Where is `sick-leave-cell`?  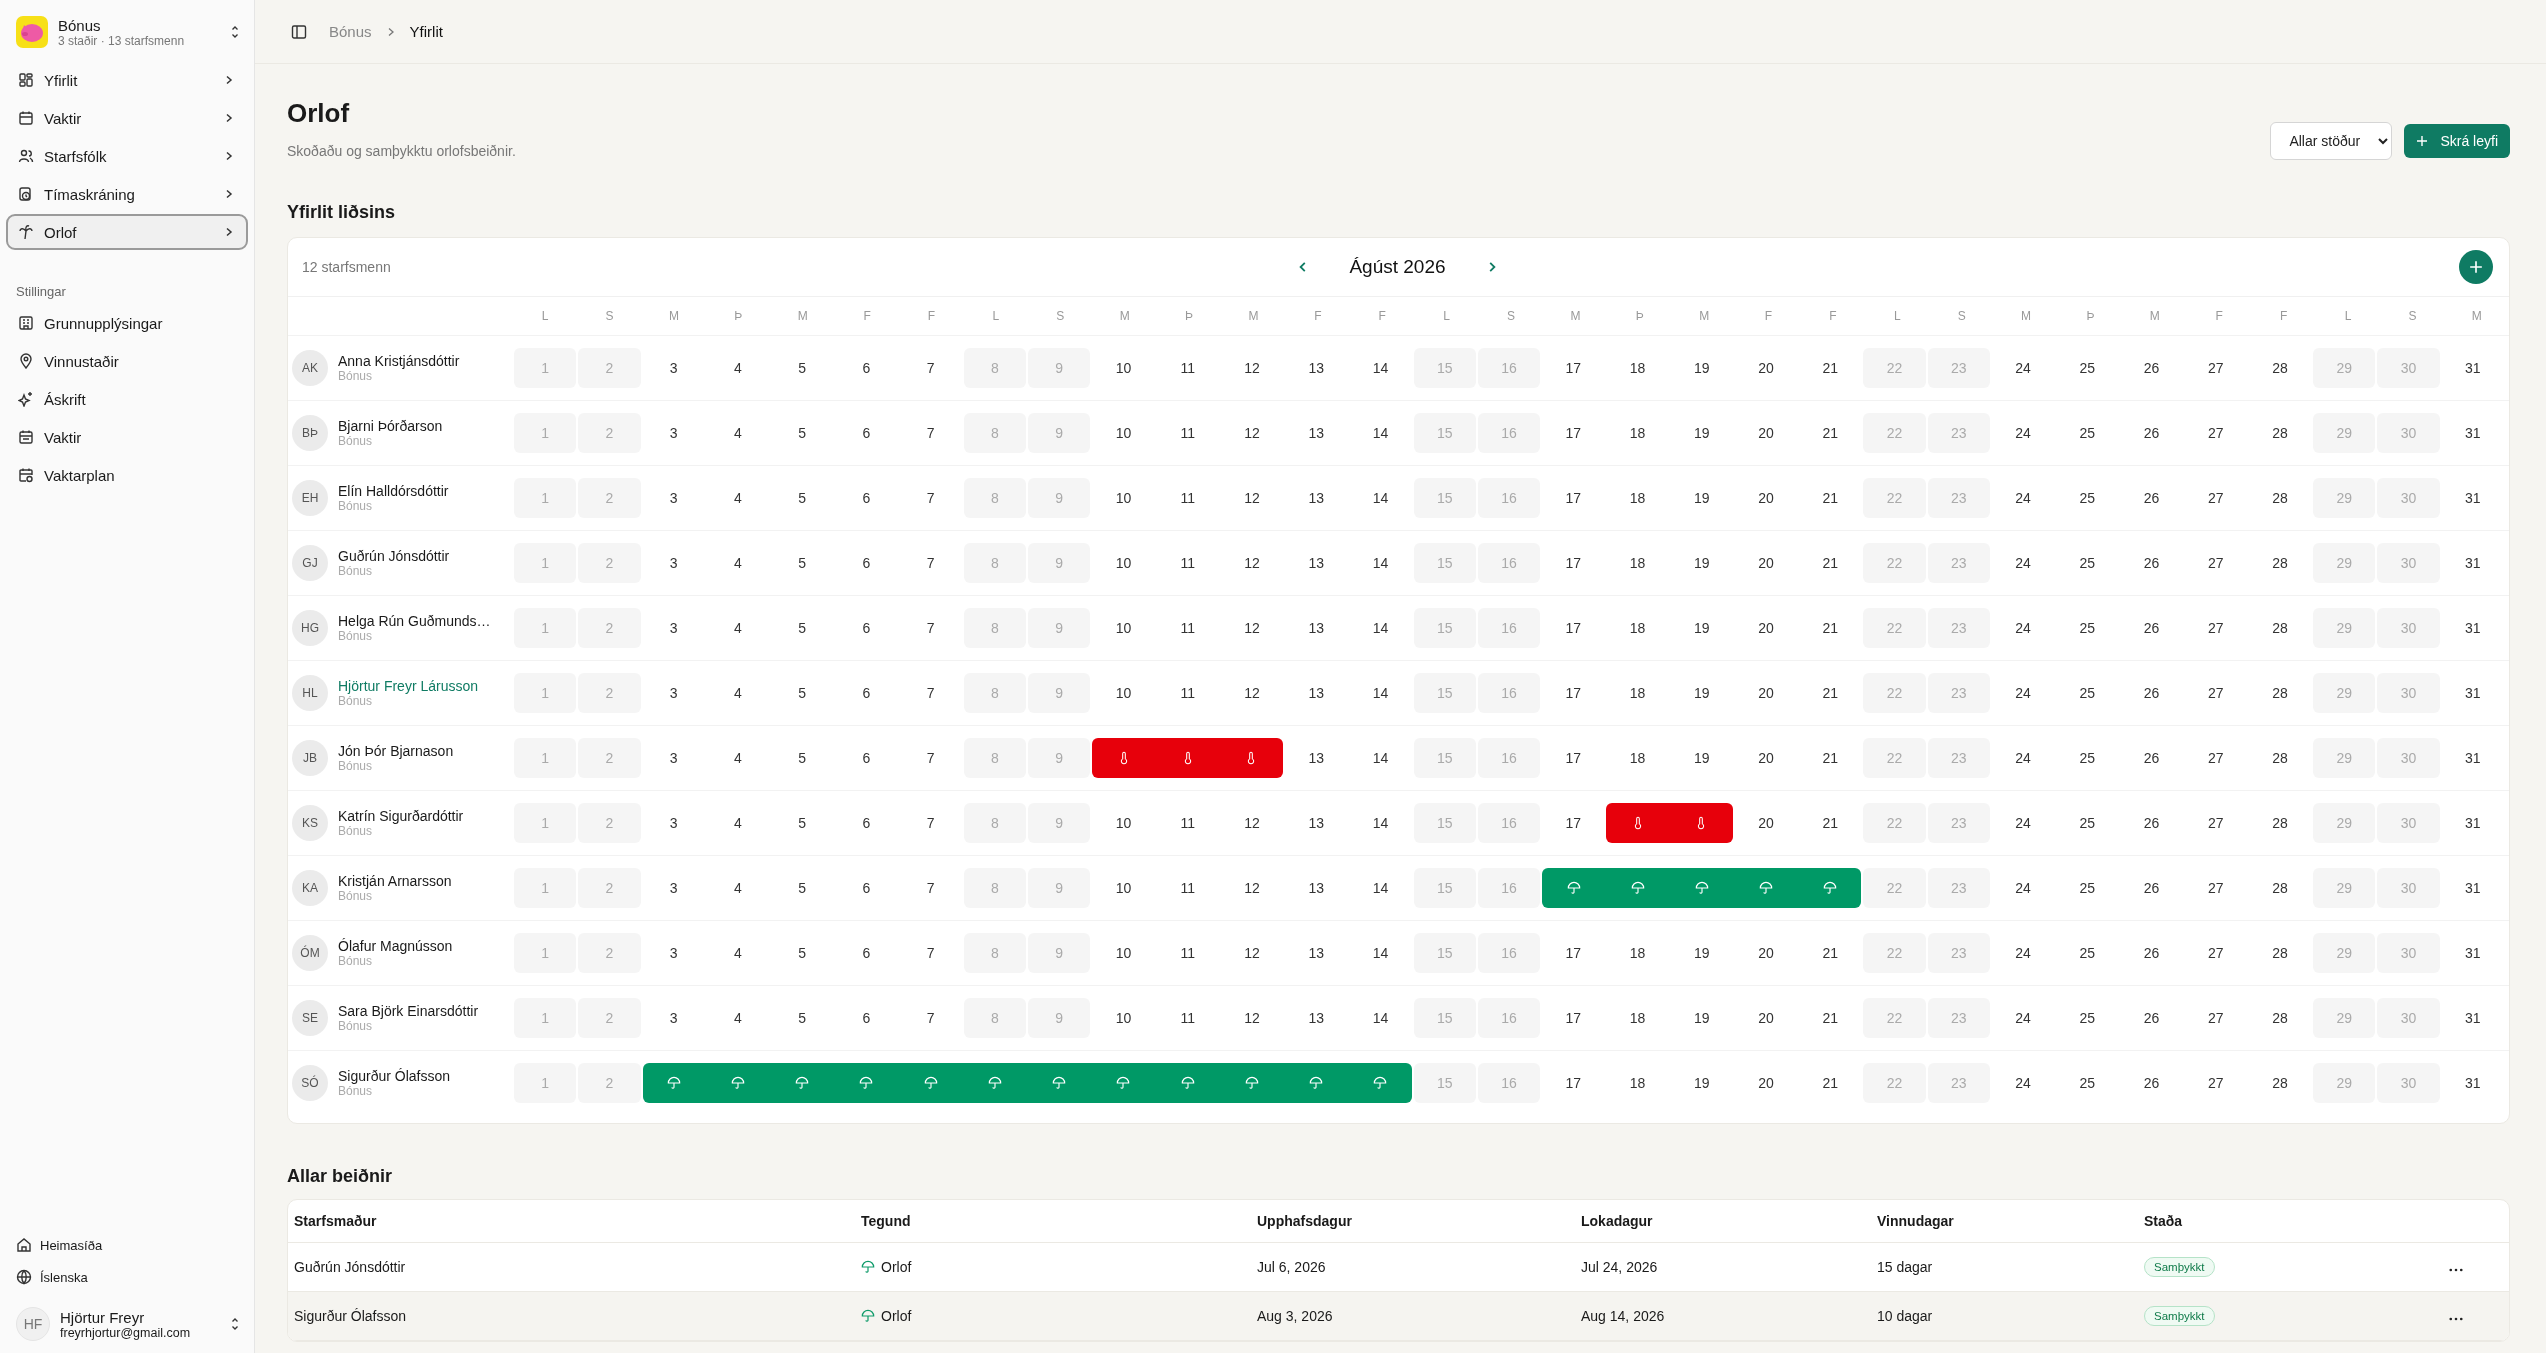 sick-leave-cell is located at coordinates (1701, 823).